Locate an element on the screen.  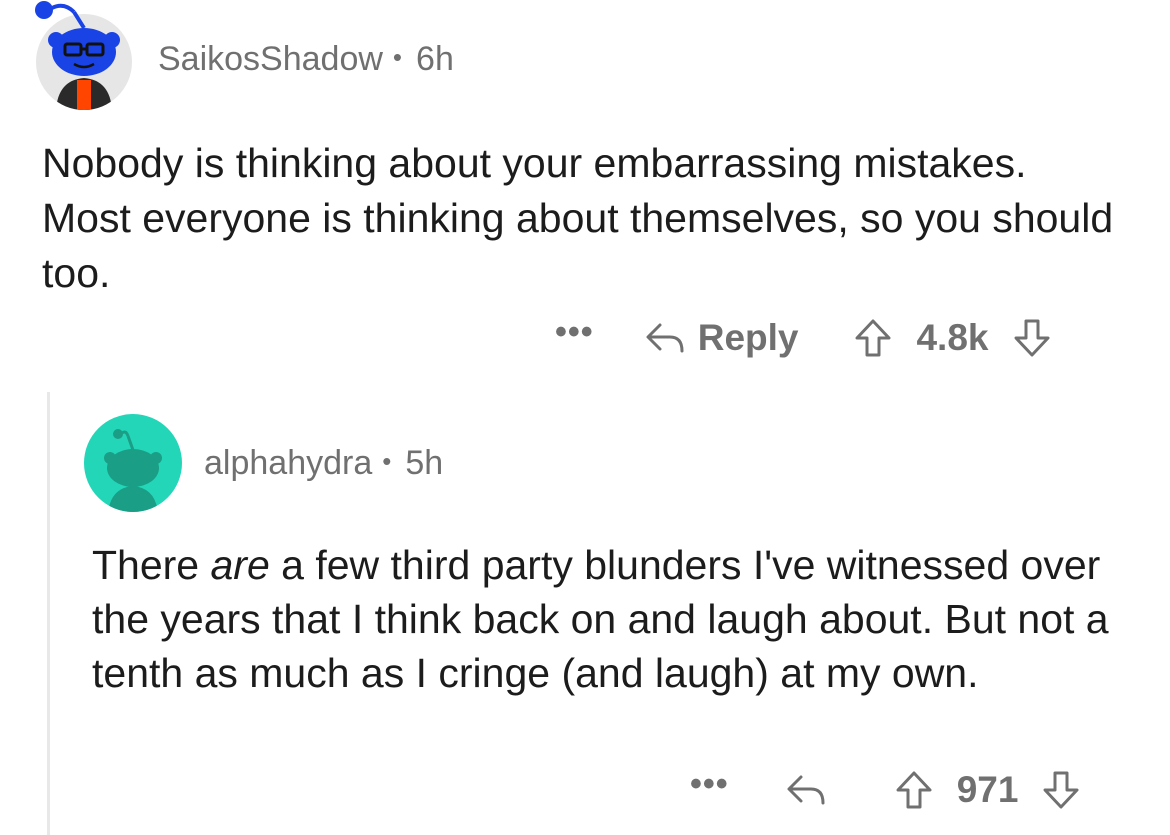
comment-age: 6h is located at coordinates (435, 59).